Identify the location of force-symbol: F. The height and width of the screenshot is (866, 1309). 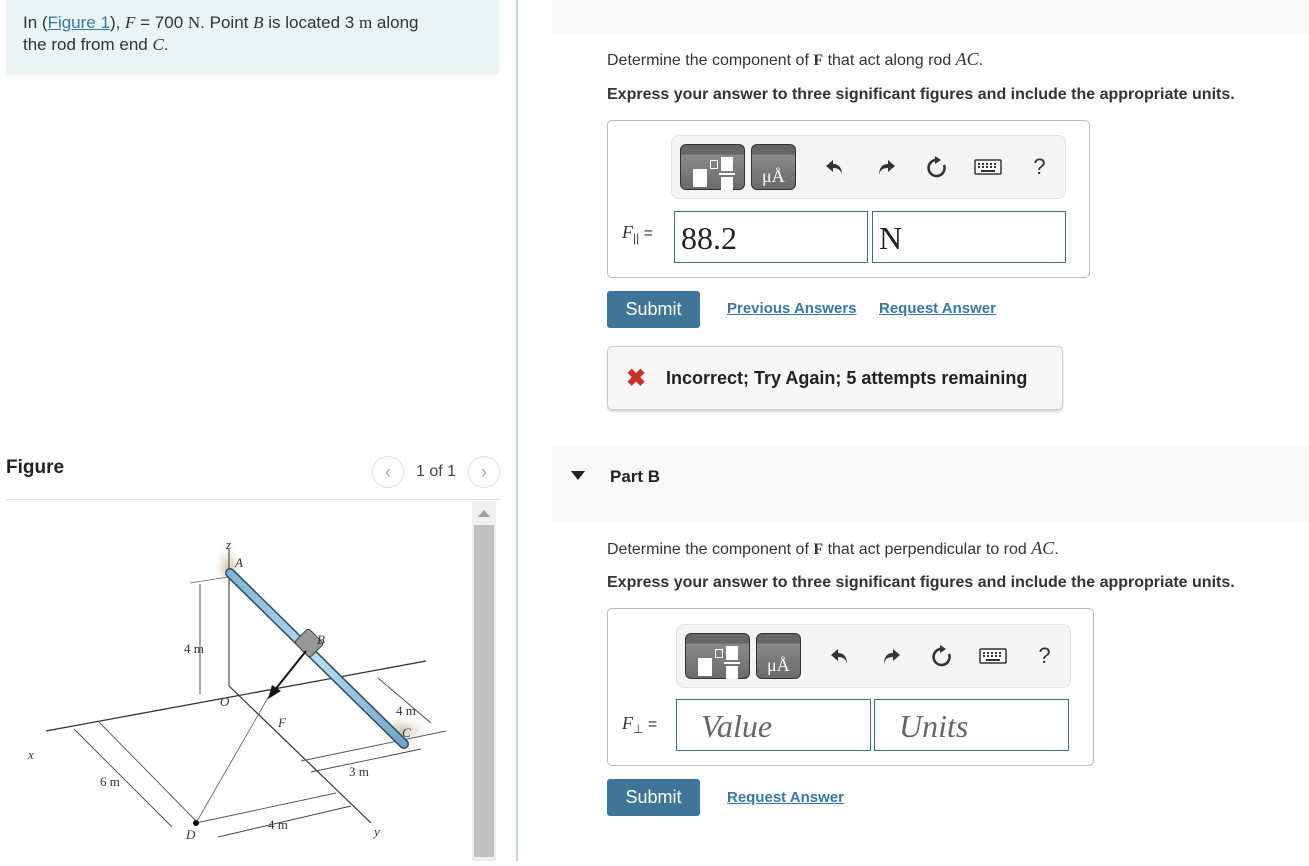
(130, 22).